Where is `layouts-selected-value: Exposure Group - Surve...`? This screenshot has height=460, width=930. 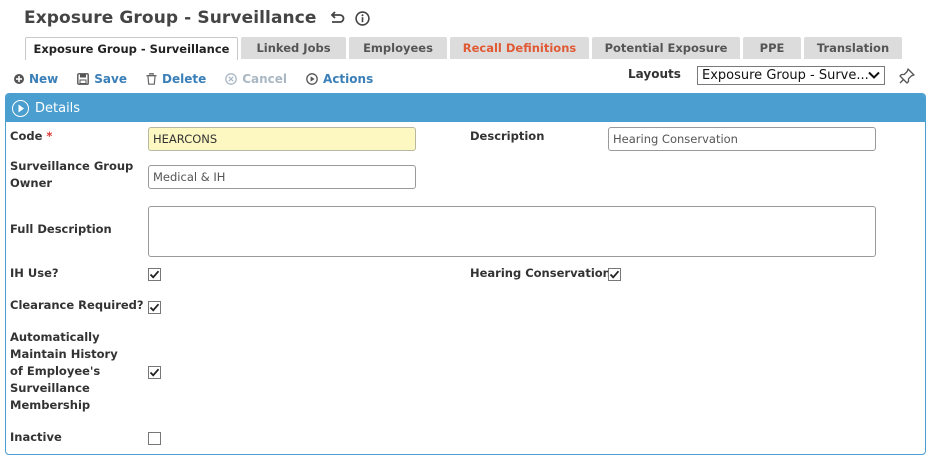
layouts-selected-value: Exposure Group - Surve... is located at coordinates (785, 75).